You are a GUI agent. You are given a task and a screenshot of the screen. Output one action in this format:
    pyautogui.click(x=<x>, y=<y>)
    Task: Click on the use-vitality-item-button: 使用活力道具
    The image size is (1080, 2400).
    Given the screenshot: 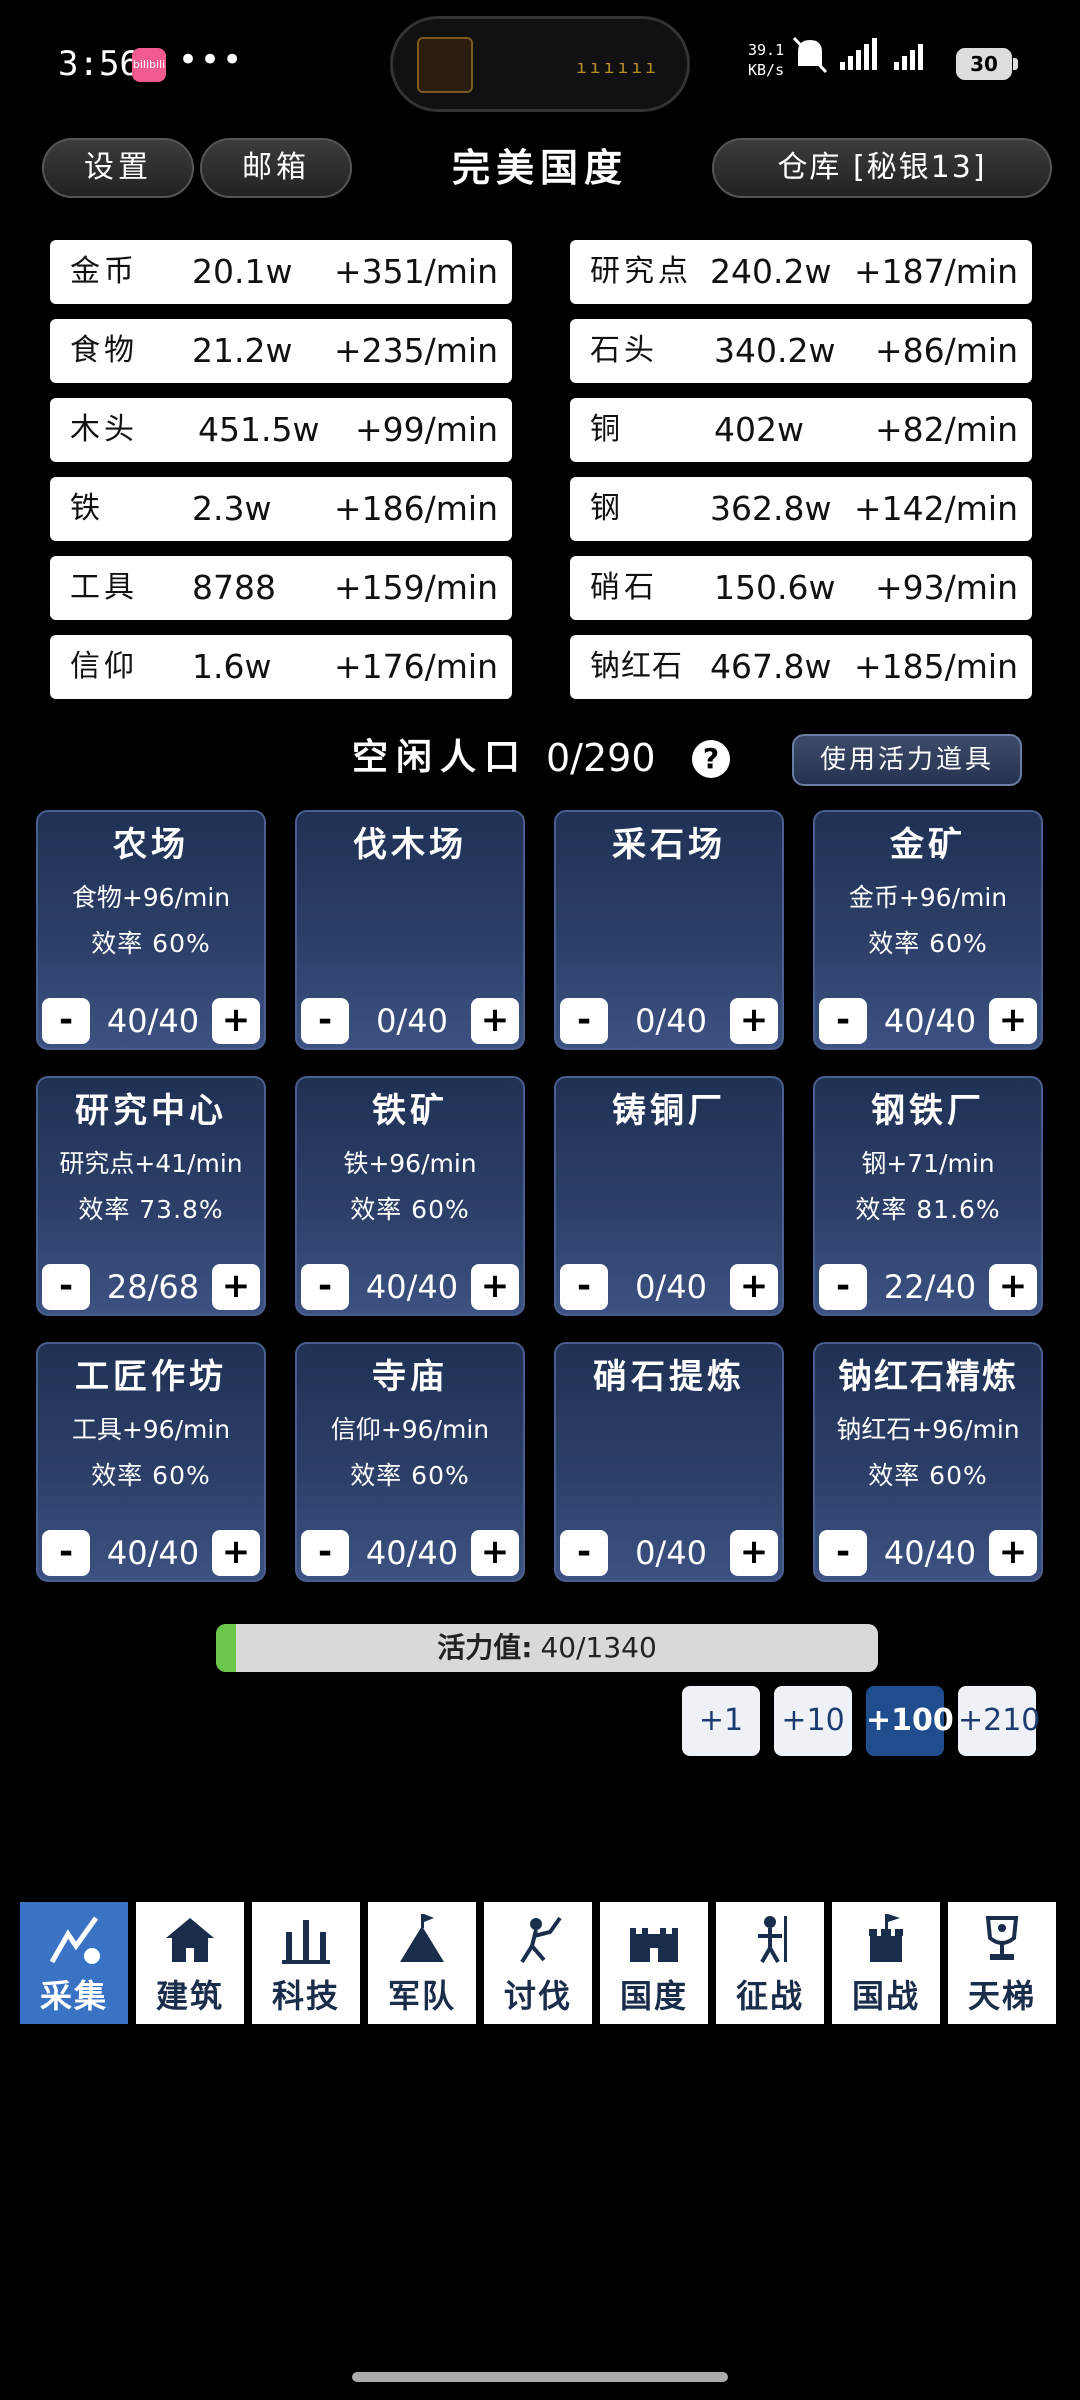 What is the action you would take?
    pyautogui.click(x=907, y=760)
    